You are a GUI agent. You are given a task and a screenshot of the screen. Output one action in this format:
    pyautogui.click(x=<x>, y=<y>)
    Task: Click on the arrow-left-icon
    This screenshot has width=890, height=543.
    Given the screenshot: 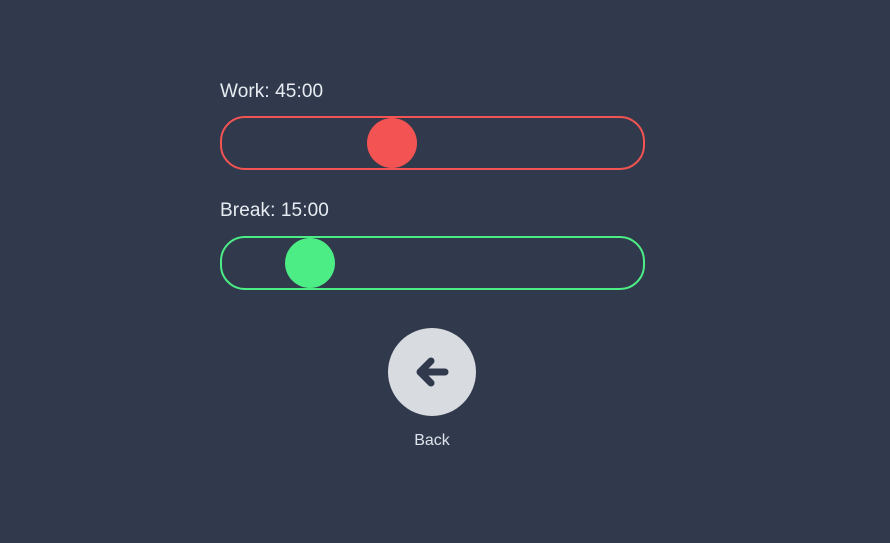 What is the action you would take?
    pyautogui.click(x=432, y=372)
    